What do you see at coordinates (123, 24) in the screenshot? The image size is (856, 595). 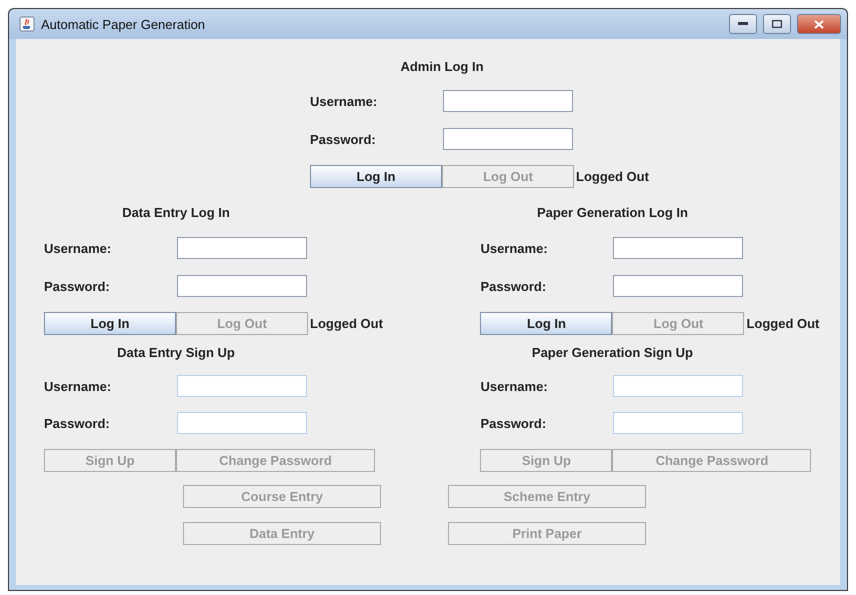 I see `window-title: Automatic Paper Generation` at bounding box center [123, 24].